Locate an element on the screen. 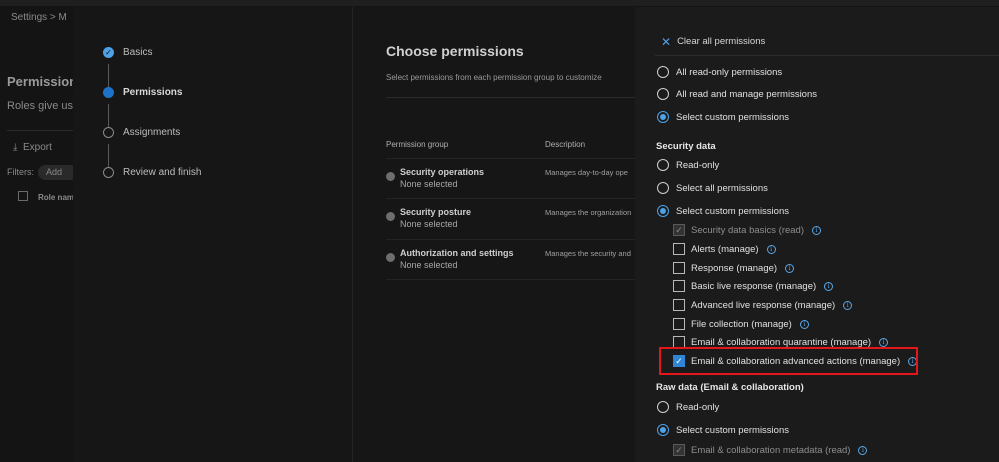  export-label: Export is located at coordinates (37, 147).